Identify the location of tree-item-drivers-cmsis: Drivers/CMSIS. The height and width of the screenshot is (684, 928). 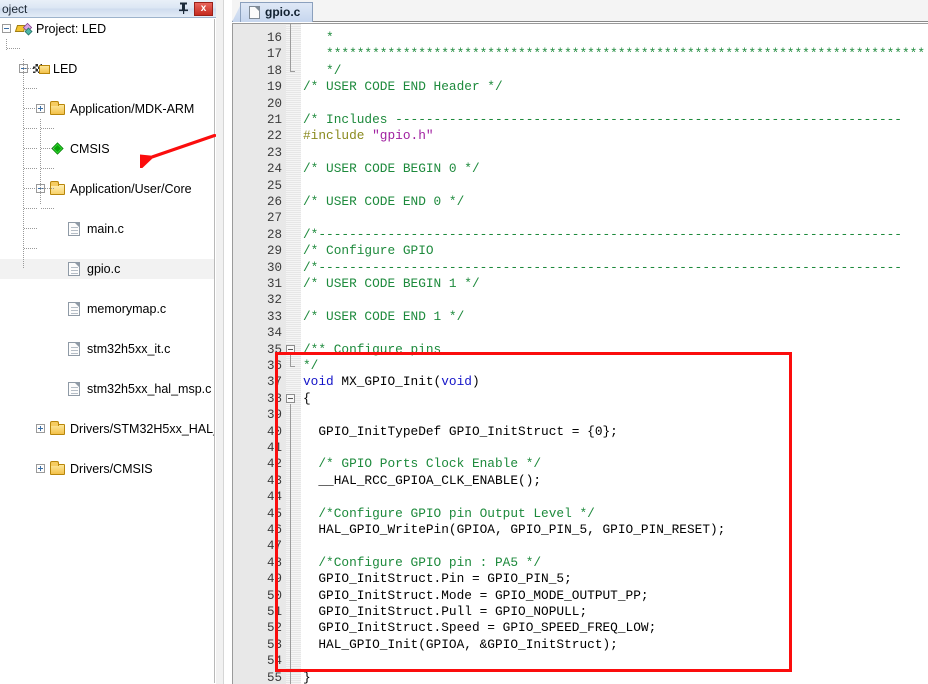
(107, 469).